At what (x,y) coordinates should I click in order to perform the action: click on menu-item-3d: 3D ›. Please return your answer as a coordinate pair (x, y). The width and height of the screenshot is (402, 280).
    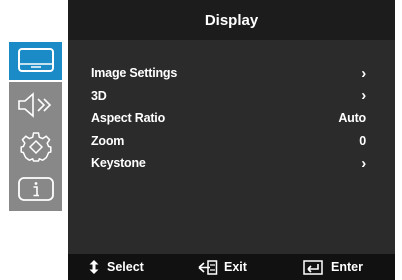
    Looking at the image, I should click on (231, 96).